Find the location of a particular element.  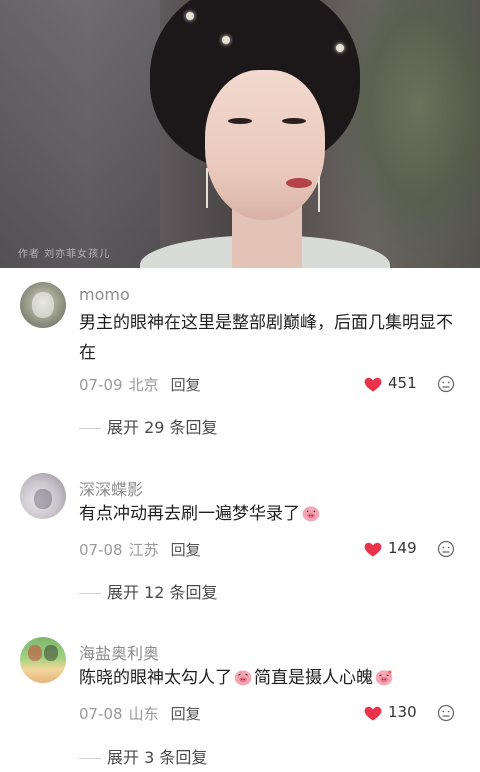

comment-text-body: 有点冲动再去刷一遍梦华录了 is located at coordinates (189, 514).